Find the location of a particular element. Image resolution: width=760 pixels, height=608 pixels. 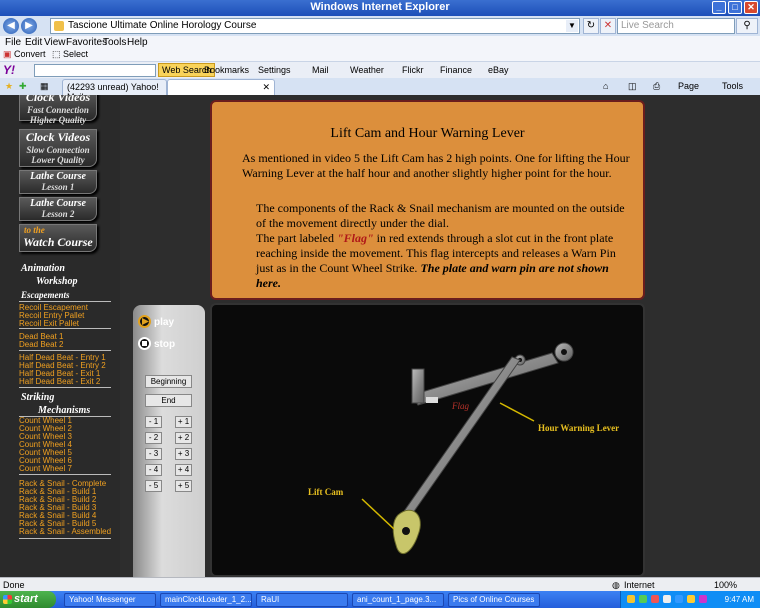

tile2-title: Clock Videos is located at coordinates (58, 137).